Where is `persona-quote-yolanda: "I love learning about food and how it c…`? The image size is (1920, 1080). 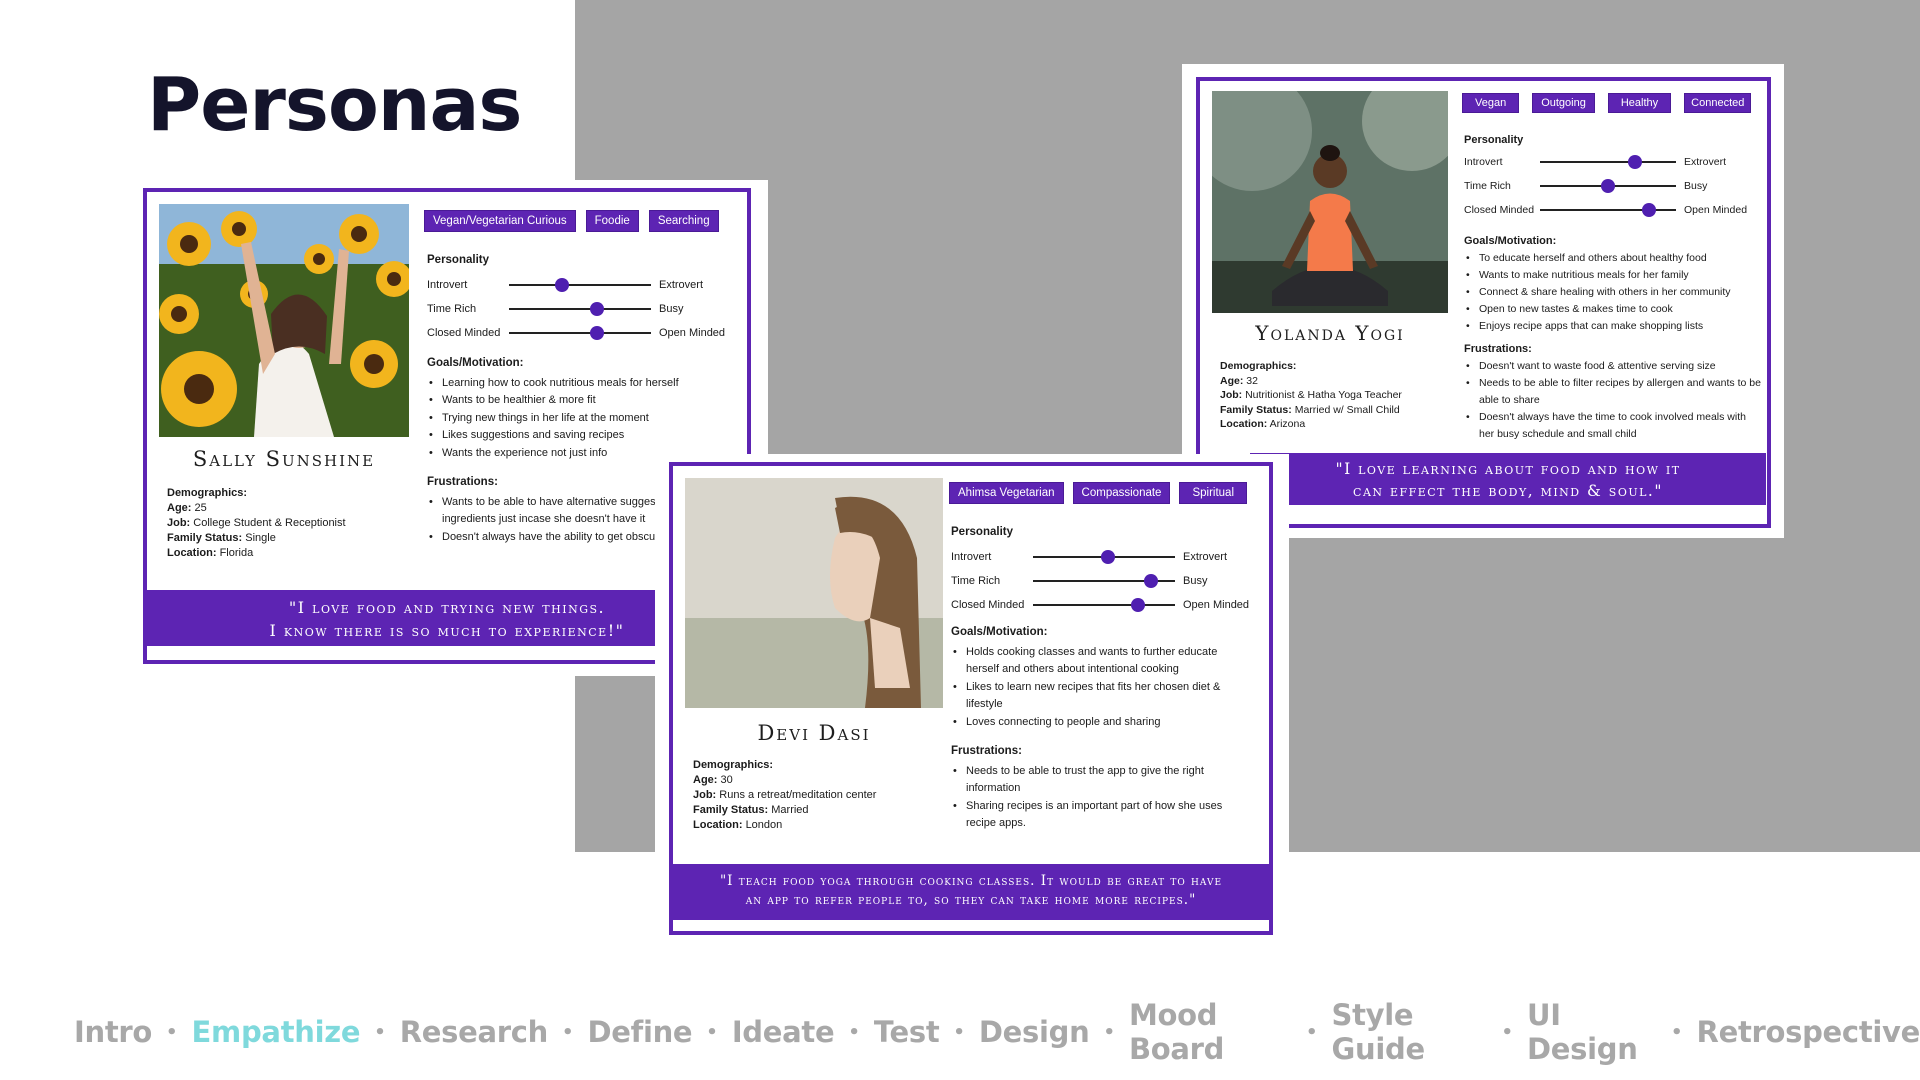 persona-quote-yolanda: "I love learning about food and how it c… is located at coordinates (1508, 479).